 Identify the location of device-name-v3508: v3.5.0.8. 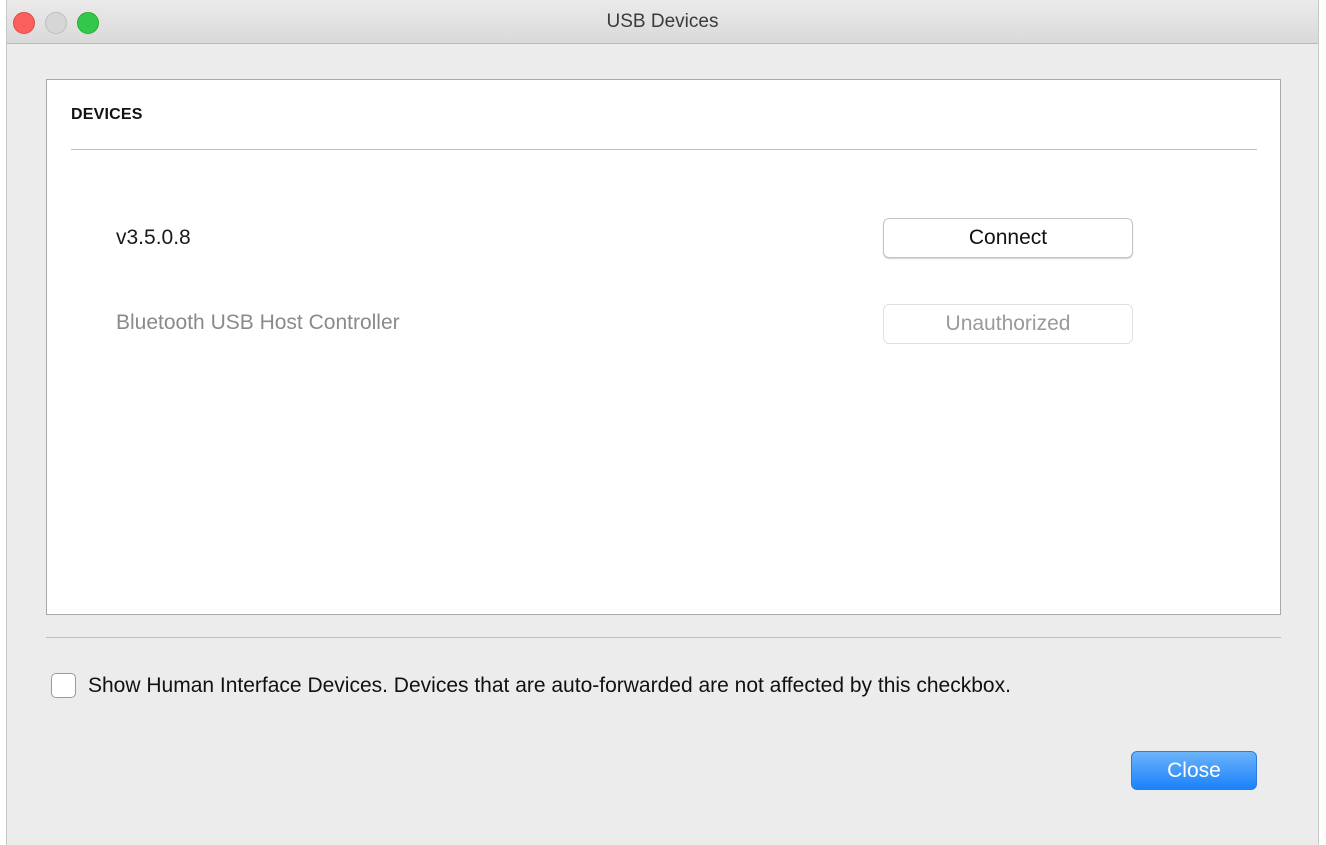
(153, 237).